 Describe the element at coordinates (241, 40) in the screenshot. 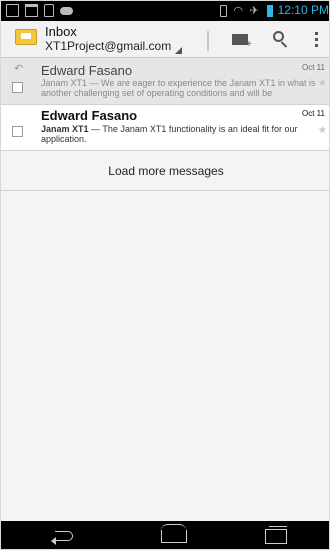

I see `compose-button: +` at that location.